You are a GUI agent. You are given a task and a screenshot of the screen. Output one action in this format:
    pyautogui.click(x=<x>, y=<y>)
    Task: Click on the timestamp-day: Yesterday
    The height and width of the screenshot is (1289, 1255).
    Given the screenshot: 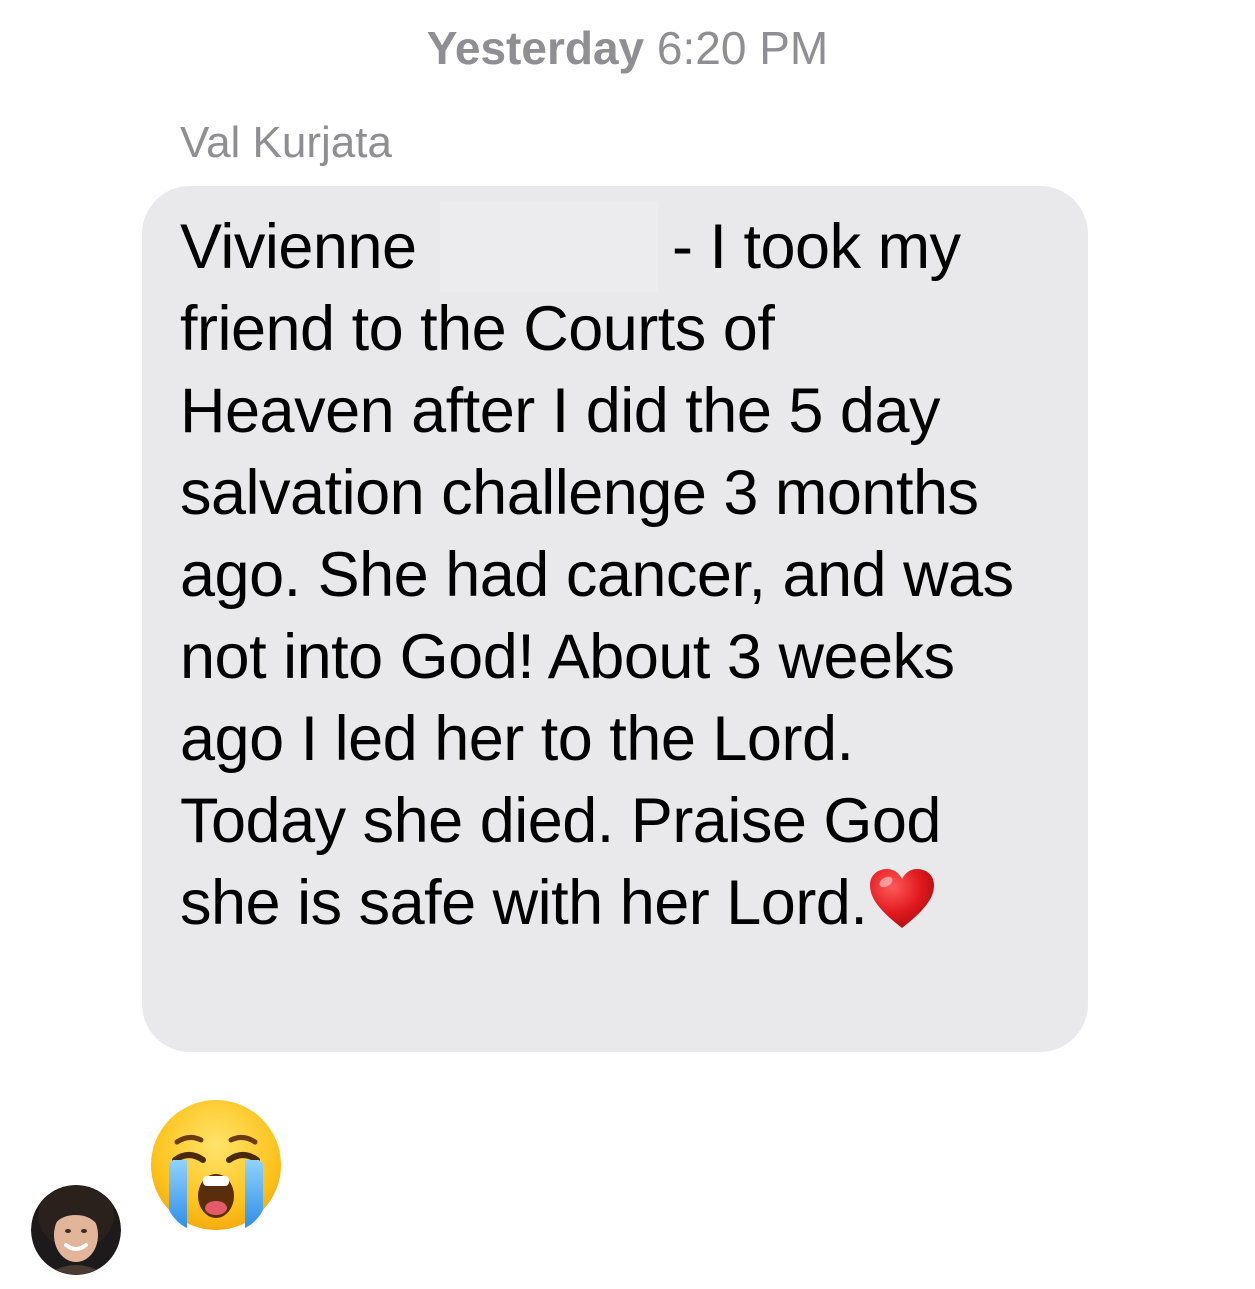 What is the action you would take?
    pyautogui.click(x=535, y=48)
    